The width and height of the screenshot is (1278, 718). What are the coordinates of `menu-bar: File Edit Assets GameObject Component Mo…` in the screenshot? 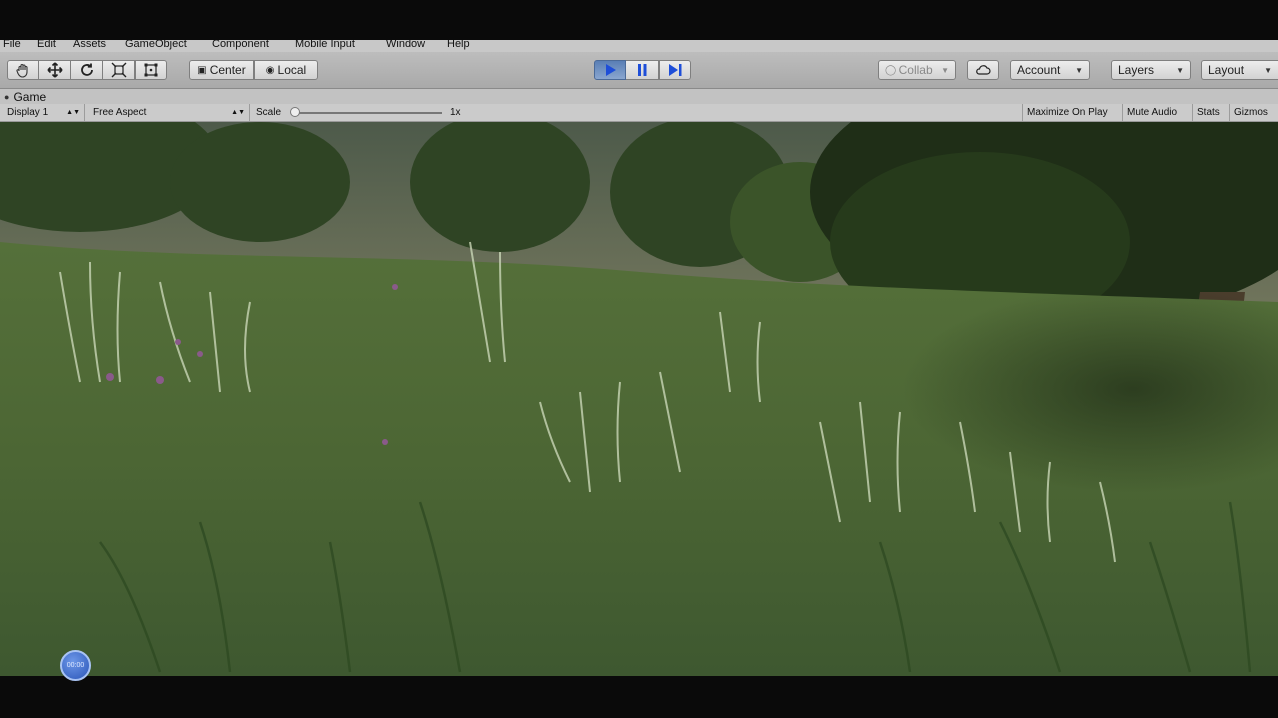 It's located at (639, 46).